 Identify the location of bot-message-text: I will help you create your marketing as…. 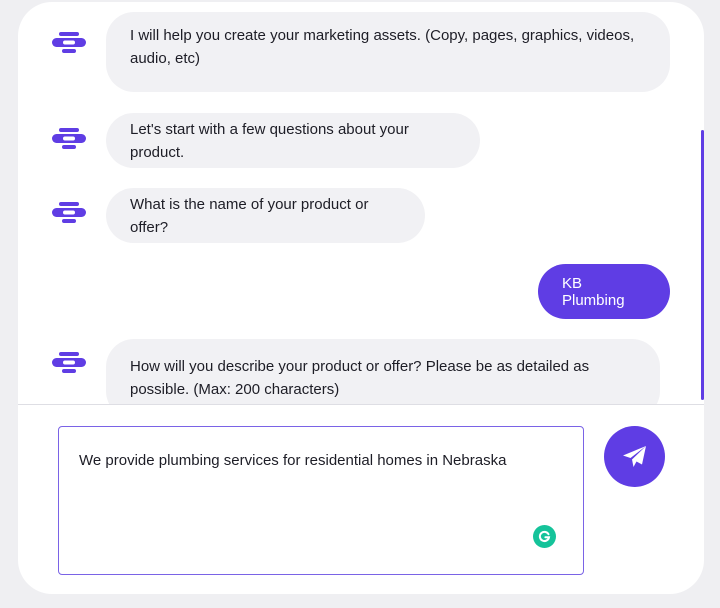
(382, 47).